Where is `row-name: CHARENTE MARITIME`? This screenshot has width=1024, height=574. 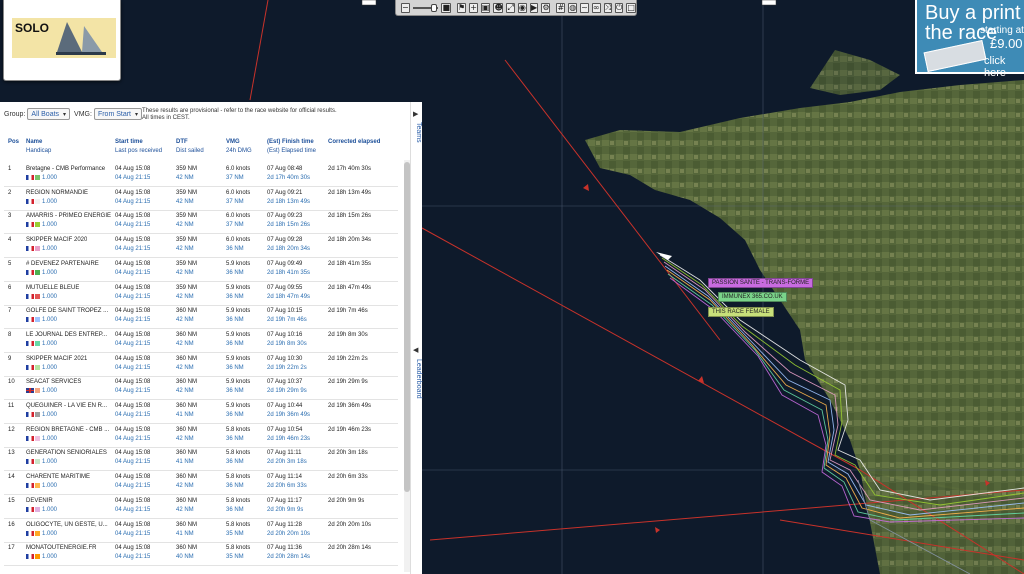 row-name: CHARENTE MARITIME is located at coordinates (58, 477).